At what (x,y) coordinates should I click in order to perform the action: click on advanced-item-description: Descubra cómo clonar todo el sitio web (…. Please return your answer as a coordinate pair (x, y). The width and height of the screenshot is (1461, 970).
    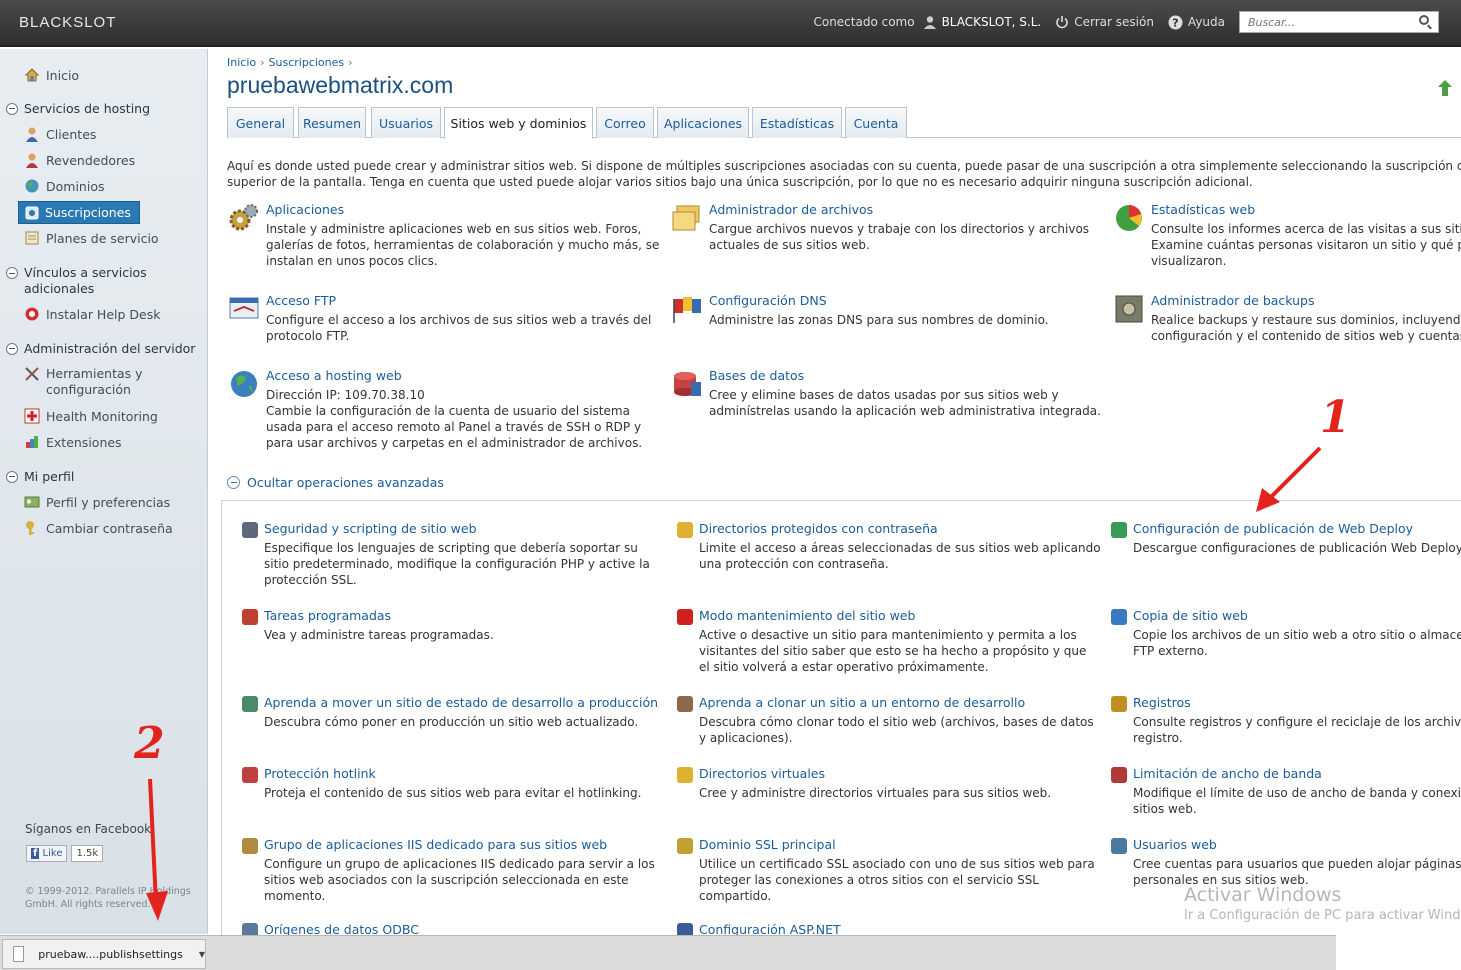
    Looking at the image, I should click on (896, 730).